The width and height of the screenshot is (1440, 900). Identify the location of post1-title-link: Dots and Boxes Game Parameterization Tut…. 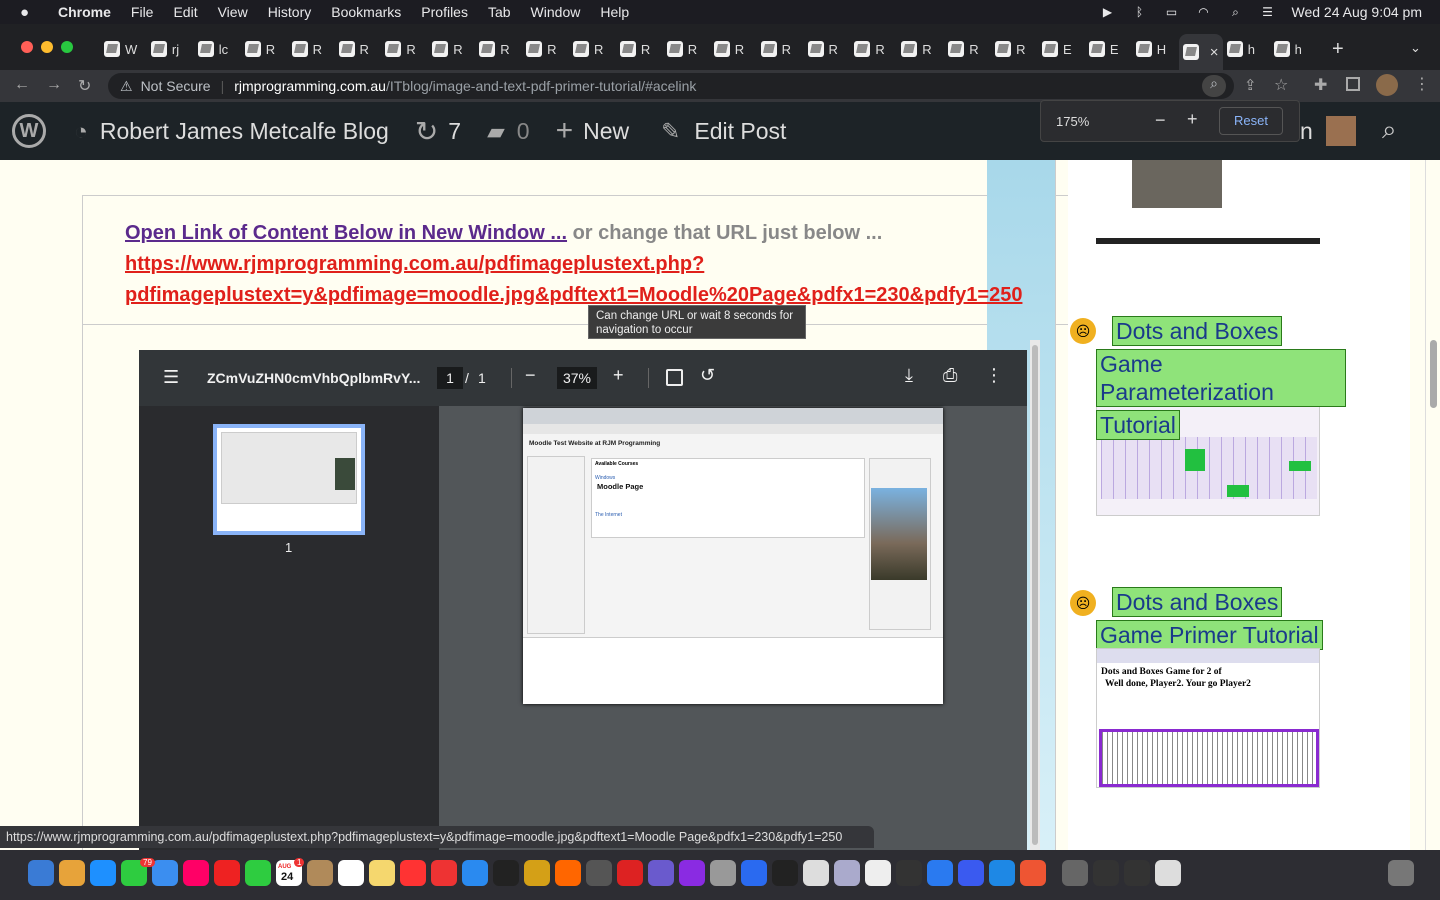
(1221, 378).